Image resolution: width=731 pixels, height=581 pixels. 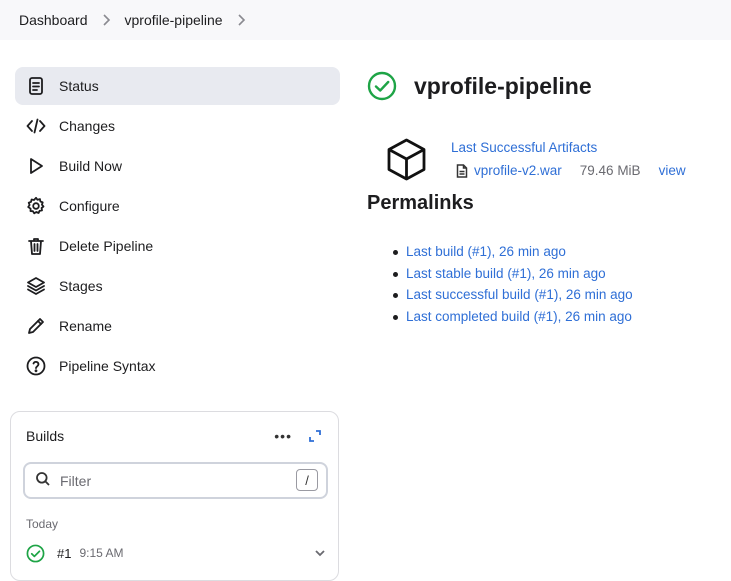 I want to click on breadcrumb-vprofile-pipeline: vprofile-pipeline, so click(x=174, y=20).